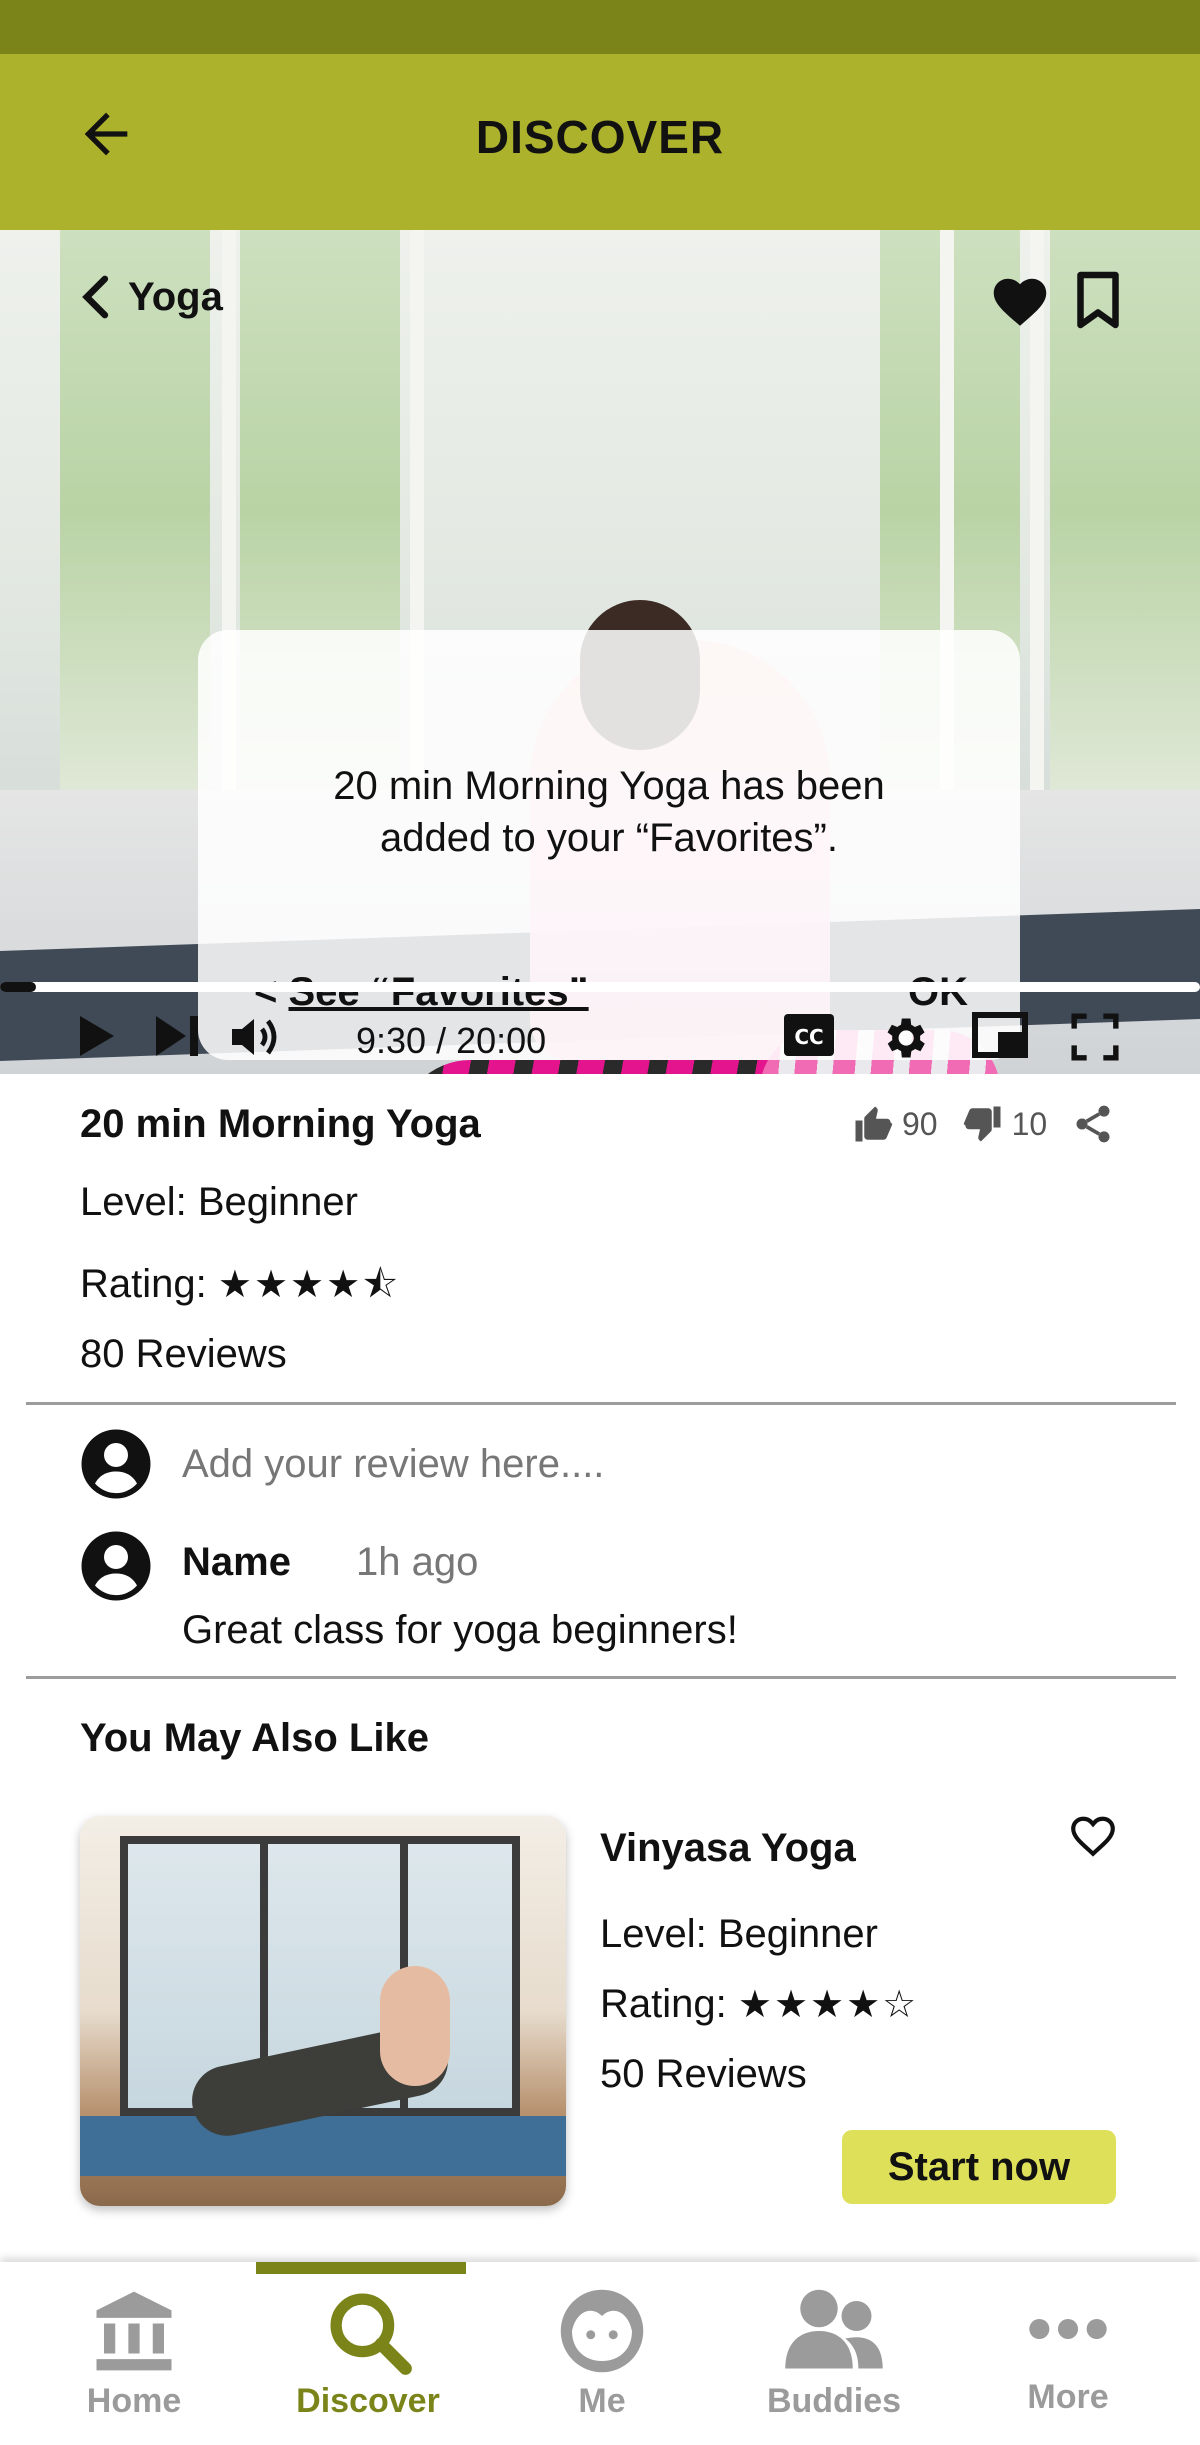 The image size is (1200, 2445). Describe the element at coordinates (834, 2401) in the screenshot. I see `nav-label: Buddies` at that location.